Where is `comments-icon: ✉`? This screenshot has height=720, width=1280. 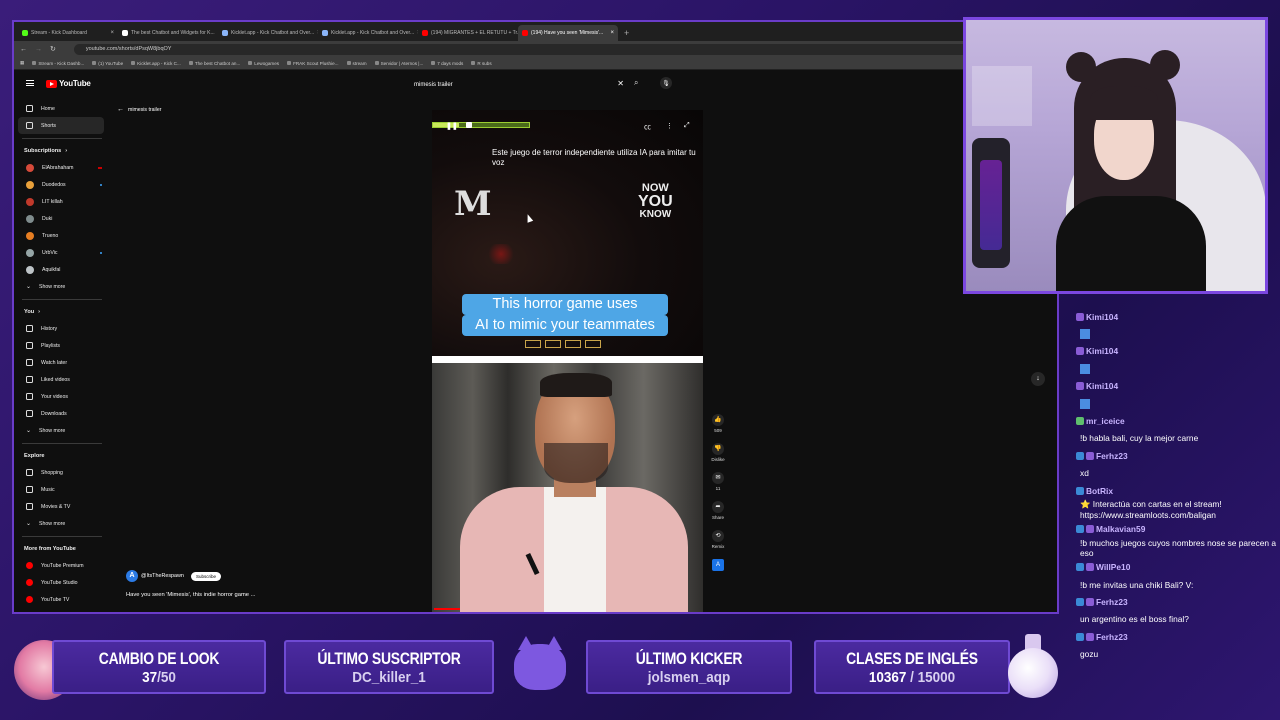 comments-icon: ✉ is located at coordinates (718, 478).